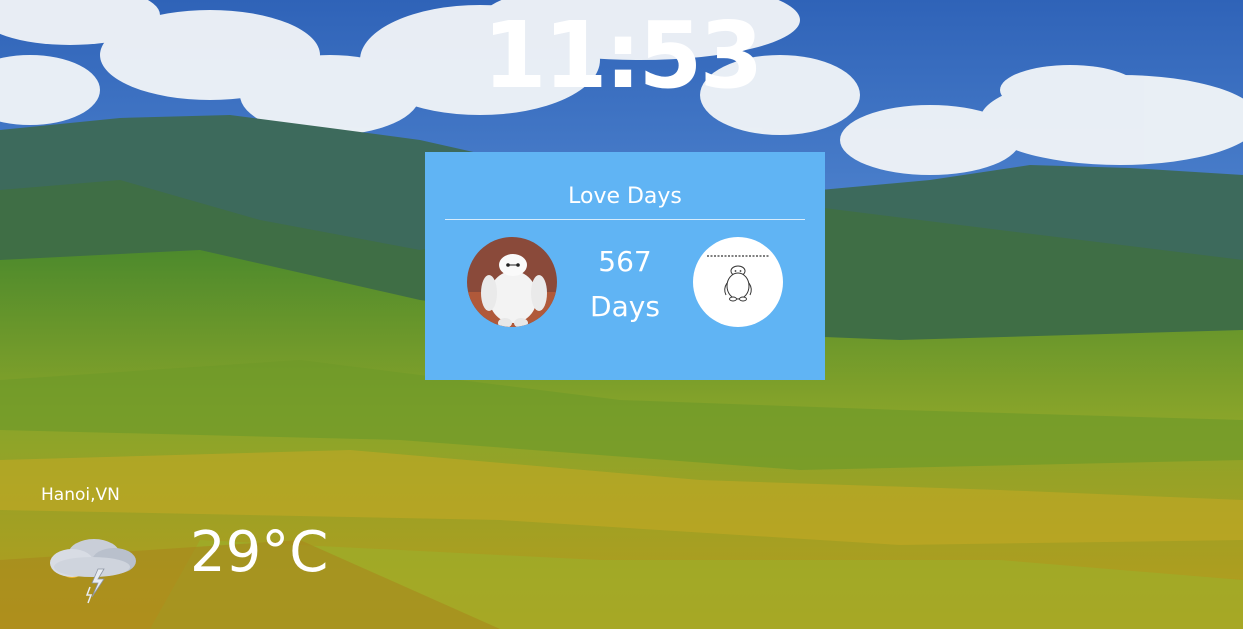 The width and height of the screenshot is (1243, 629). Describe the element at coordinates (625, 196) in the screenshot. I see `card-title: Love Days` at that location.